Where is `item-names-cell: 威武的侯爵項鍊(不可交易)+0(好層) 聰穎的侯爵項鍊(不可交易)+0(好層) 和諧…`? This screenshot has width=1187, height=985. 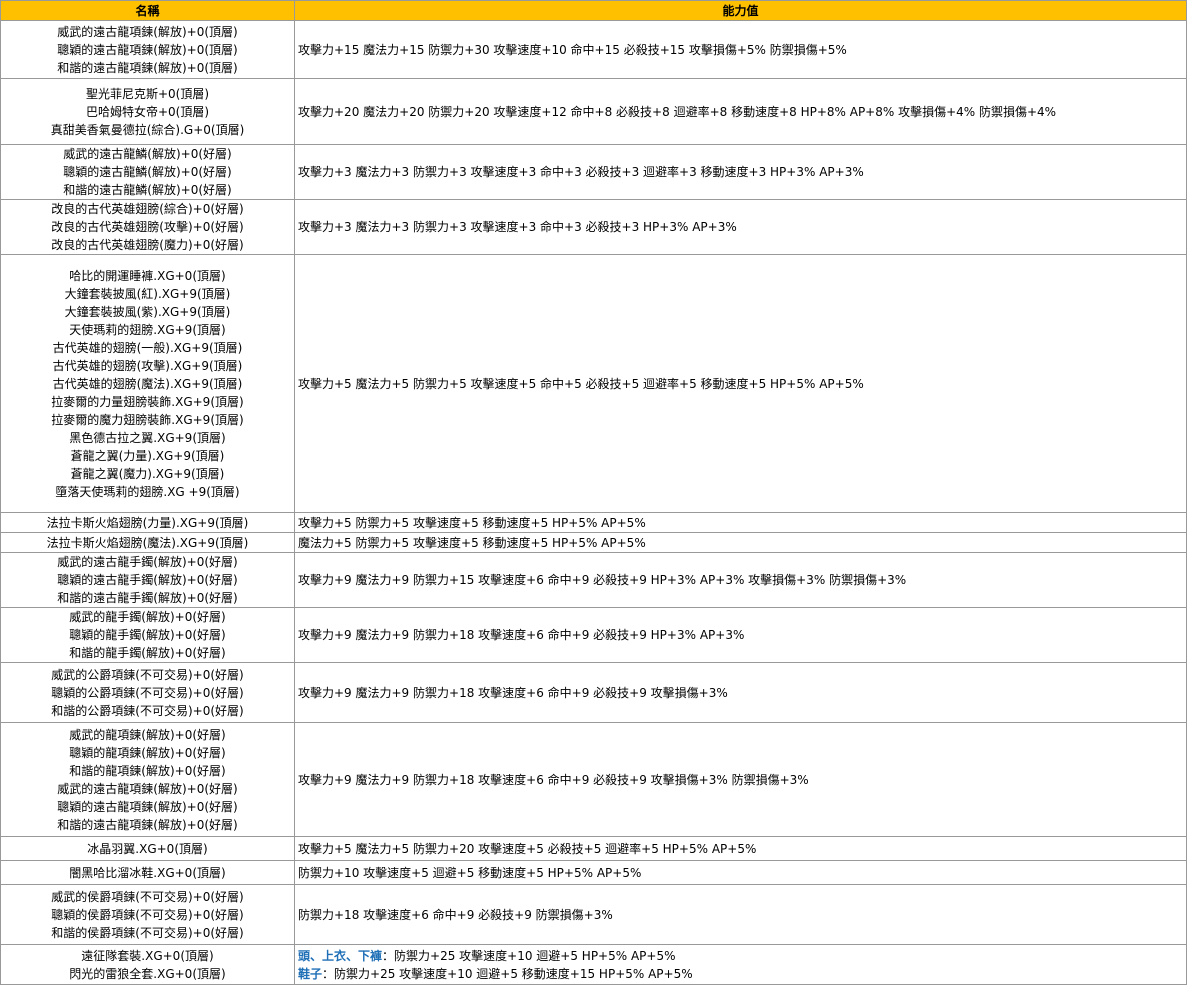 item-names-cell: 威武的侯爵項鍊(不可交易)+0(好層) 聰穎的侯爵項鍊(不可交易)+0(好層) 和諧… is located at coordinates (147, 914).